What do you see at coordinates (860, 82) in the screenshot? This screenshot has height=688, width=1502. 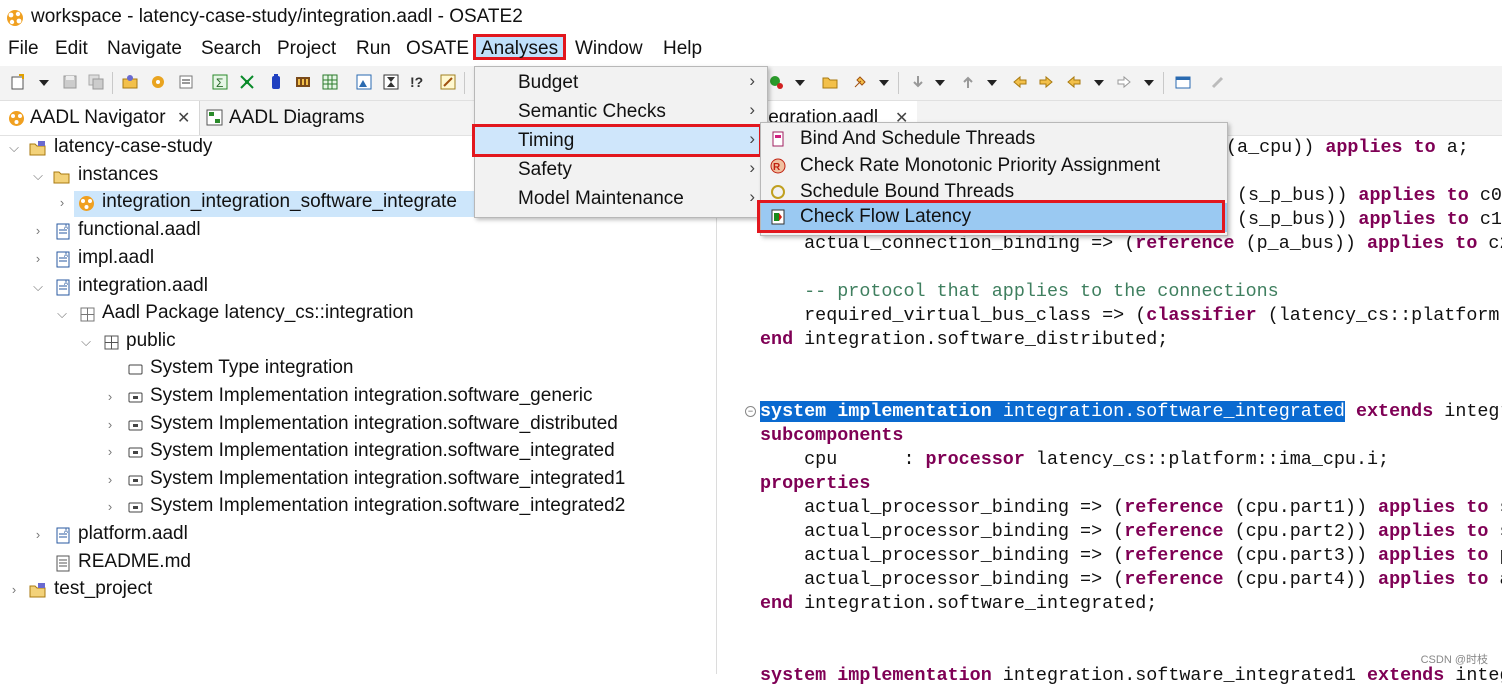 I see `pin-icon` at bounding box center [860, 82].